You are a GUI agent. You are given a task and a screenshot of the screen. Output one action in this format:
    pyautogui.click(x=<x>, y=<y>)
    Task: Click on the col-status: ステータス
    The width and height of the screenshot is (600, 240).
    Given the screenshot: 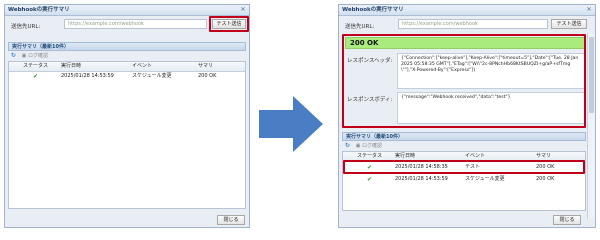 What is the action you would take?
    pyautogui.click(x=35, y=66)
    